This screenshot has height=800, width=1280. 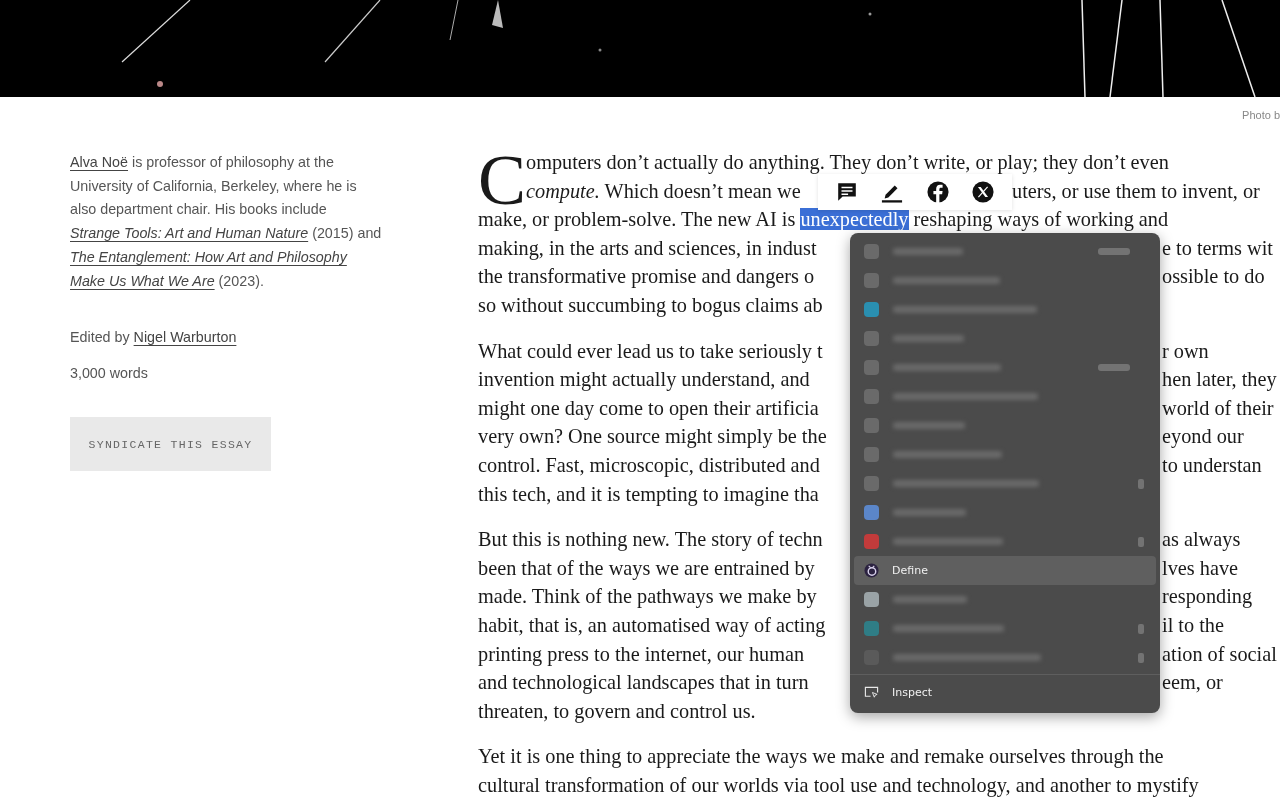 What do you see at coordinates (142, 280) in the screenshot?
I see `book-link: Make Us What We Are` at bounding box center [142, 280].